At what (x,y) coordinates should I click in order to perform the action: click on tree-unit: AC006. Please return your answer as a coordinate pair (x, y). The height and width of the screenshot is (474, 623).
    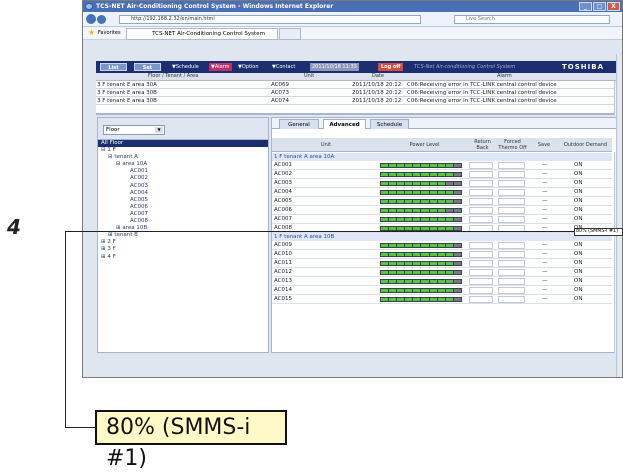
    Looking at the image, I should click on (183, 207).